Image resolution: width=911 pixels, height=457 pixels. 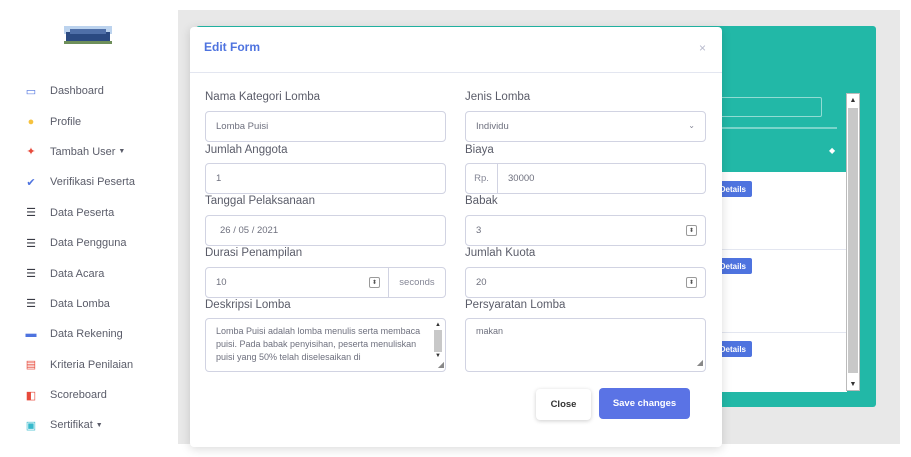 I want to click on durasi-unit: seconds, so click(x=417, y=282).